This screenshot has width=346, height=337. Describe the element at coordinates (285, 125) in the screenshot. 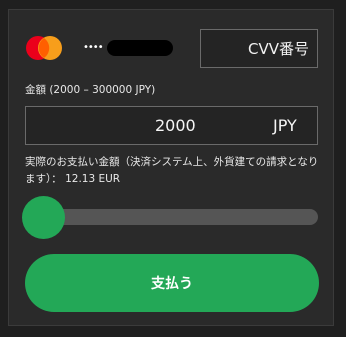

I see `amount-currency: JPY` at that location.